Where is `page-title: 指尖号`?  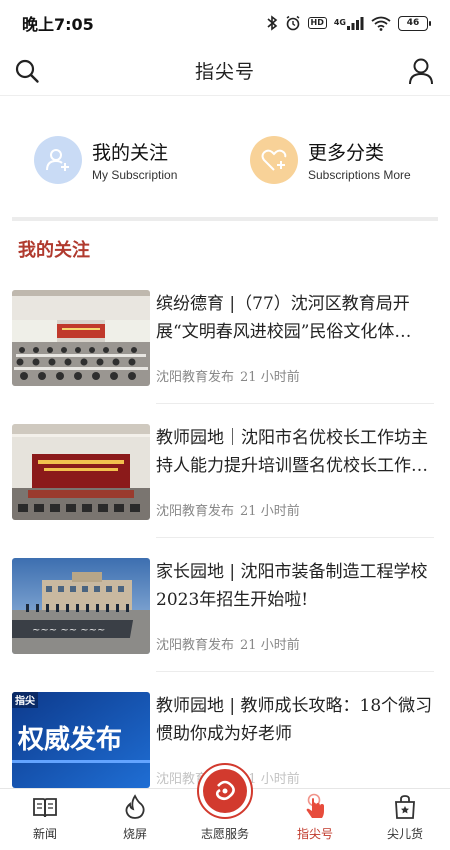 page-title: 指尖号 is located at coordinates (224, 72).